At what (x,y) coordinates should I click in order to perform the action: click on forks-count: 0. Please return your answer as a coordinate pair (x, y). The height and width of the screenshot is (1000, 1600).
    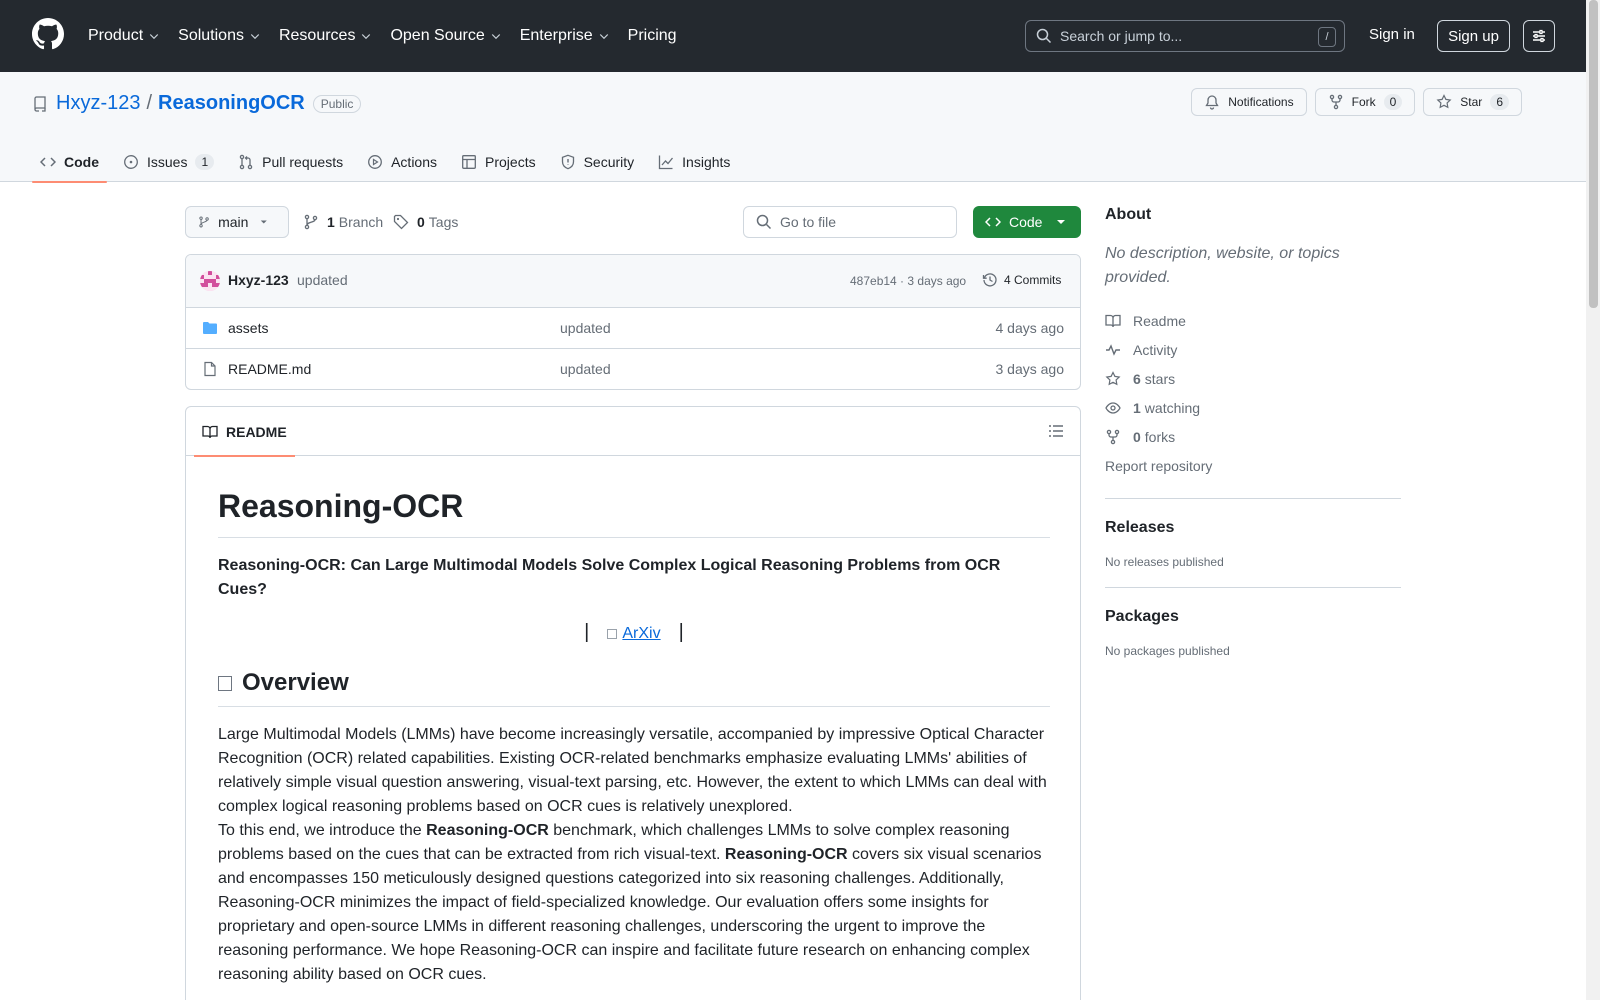
    Looking at the image, I should click on (1137, 436).